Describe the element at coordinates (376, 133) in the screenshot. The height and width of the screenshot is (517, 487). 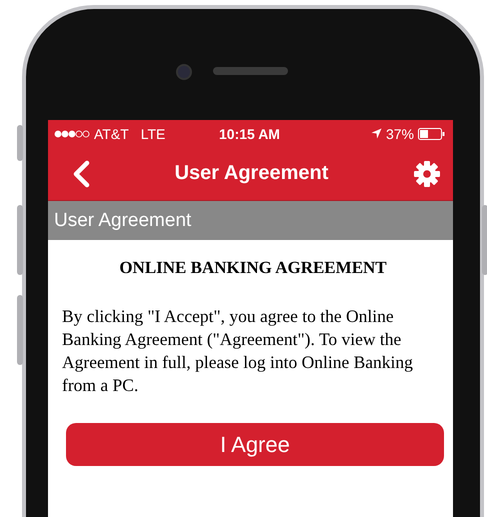
I see `location-arrow-icon` at that location.